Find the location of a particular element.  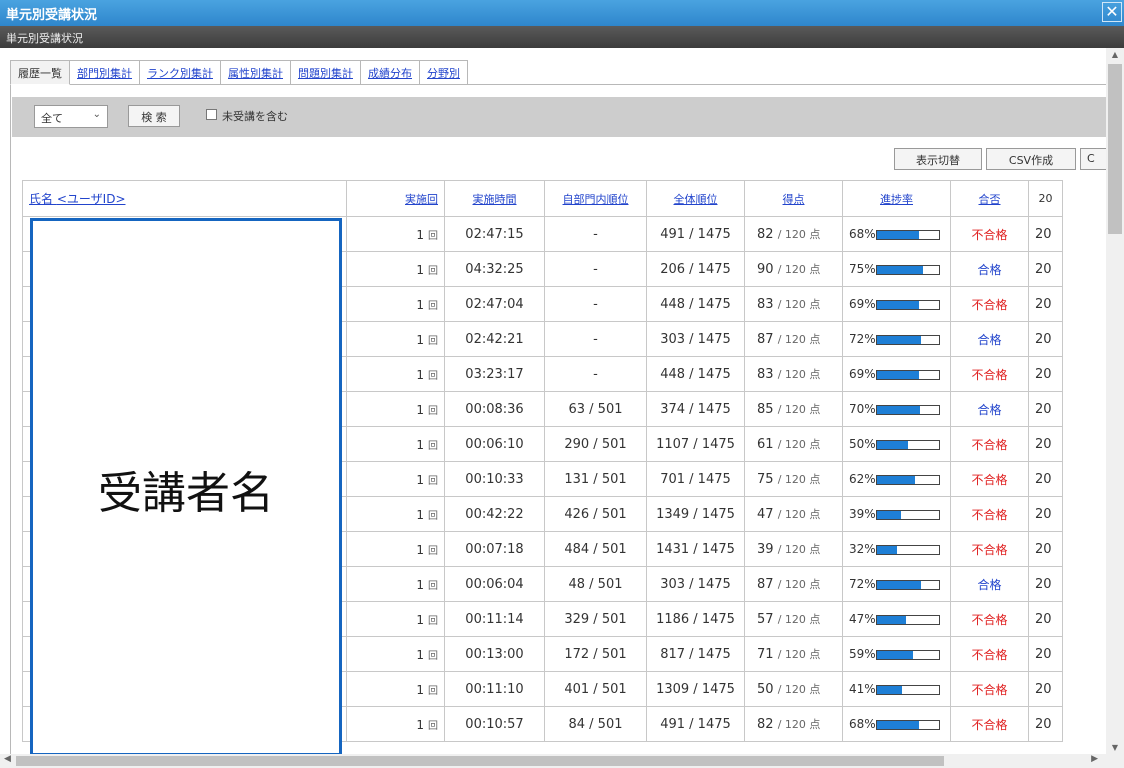

include-unattended-checkbox is located at coordinates (211, 114).